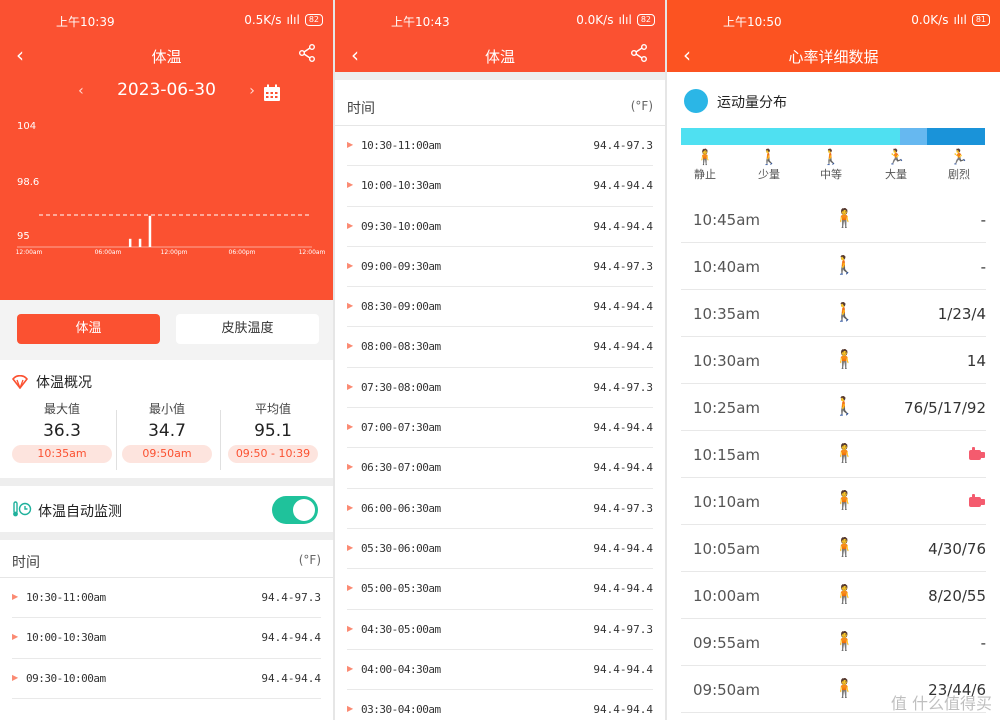 The image size is (1000, 720). I want to click on activity-level-3: 🏃 大量, so click(896, 165).